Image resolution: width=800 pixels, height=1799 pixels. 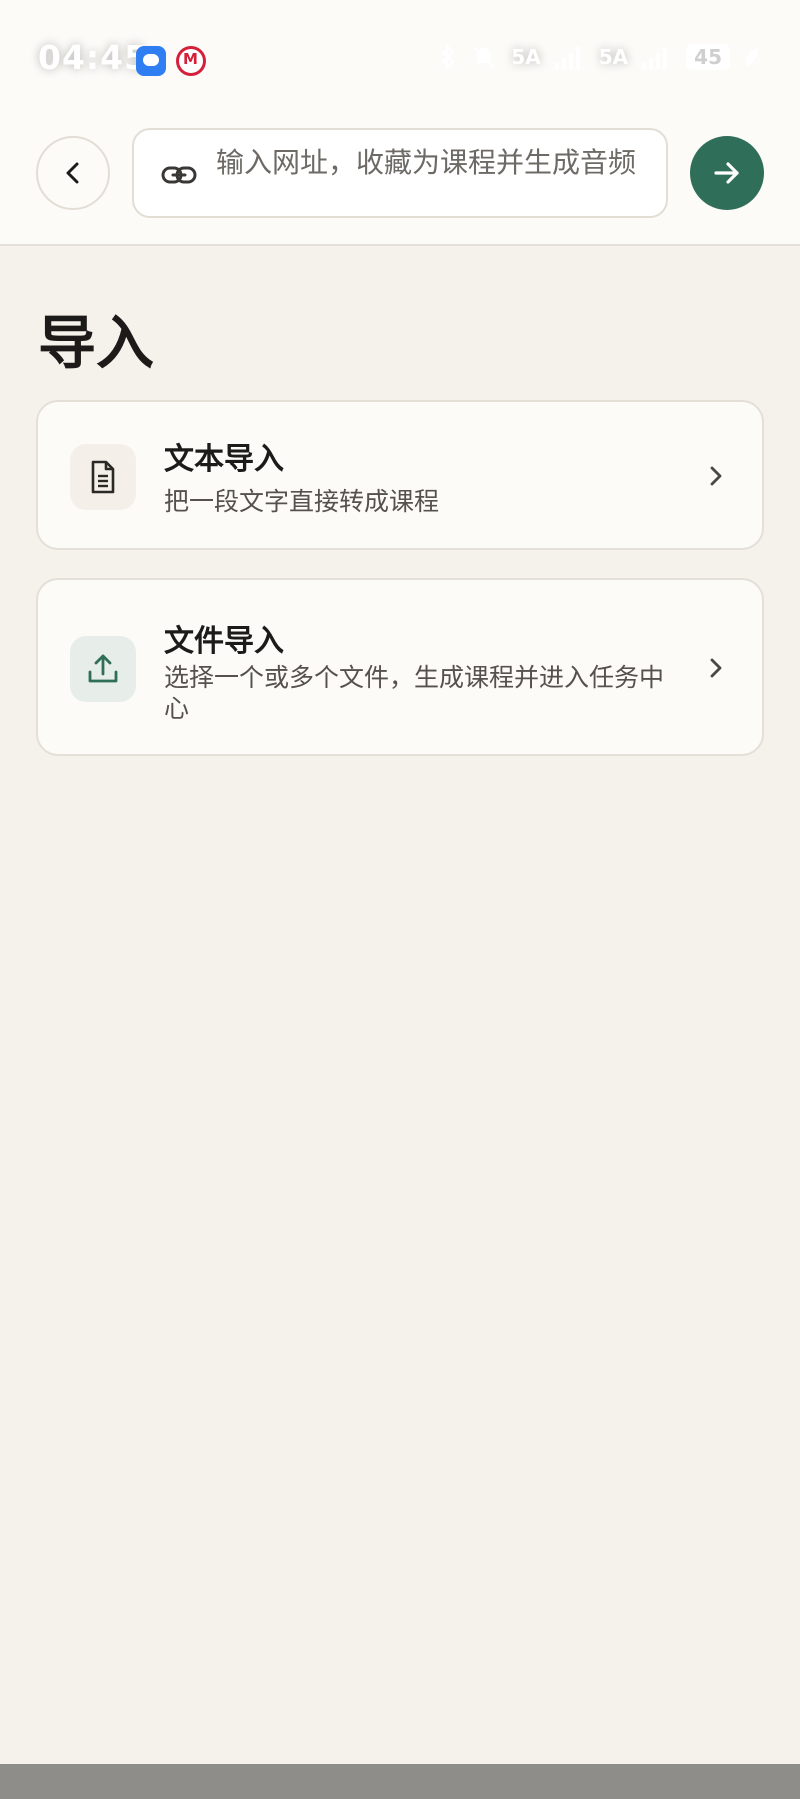 I want to click on file-import-card: 文件导入 选择一个或多个文件，生成课程并进入任务中心, so click(x=400, y=667).